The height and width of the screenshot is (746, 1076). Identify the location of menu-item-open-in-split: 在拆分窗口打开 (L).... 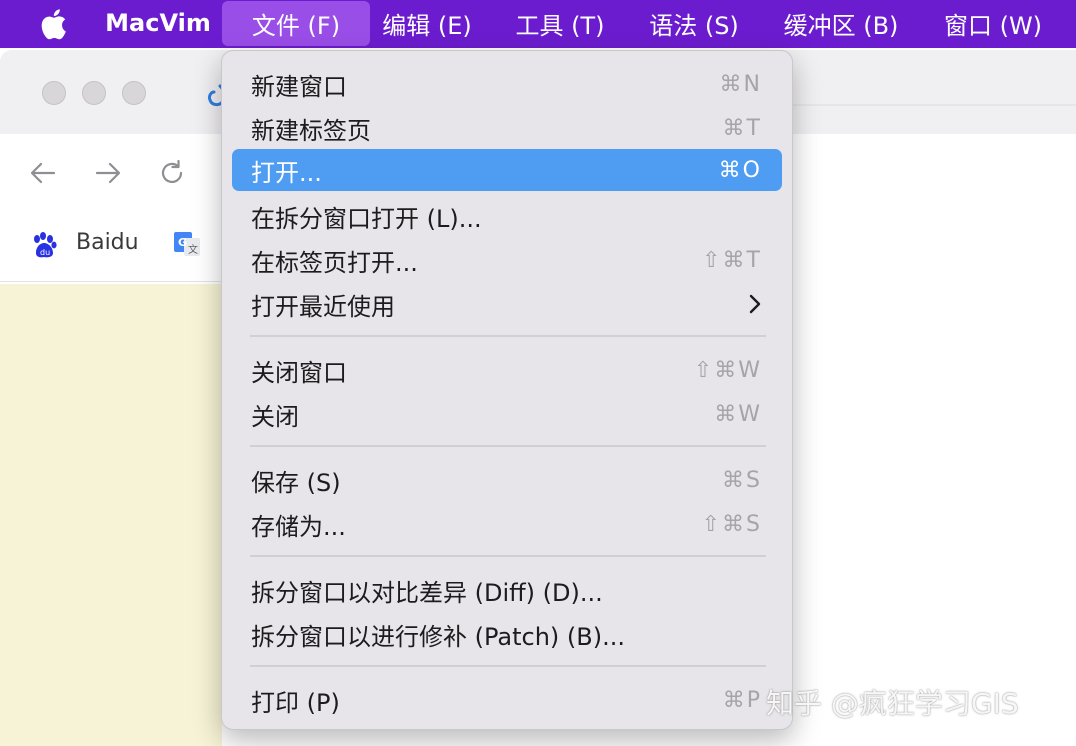
(507, 216).